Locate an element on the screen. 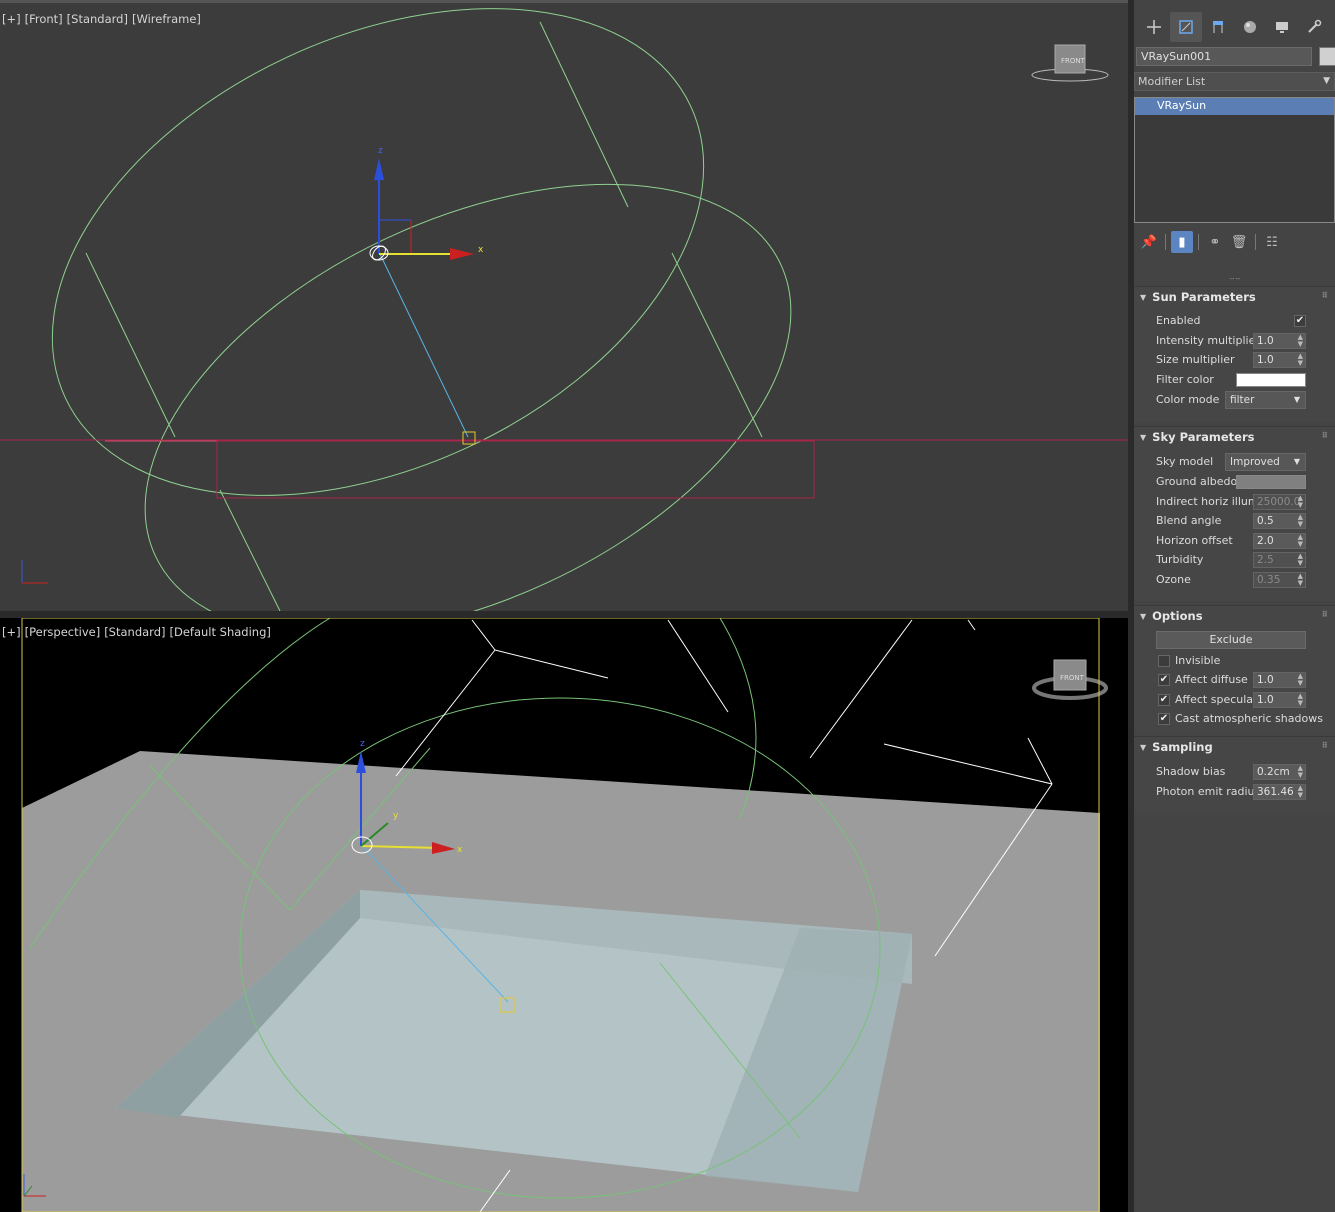 This screenshot has height=1212, width=1335. configure-modifier-sets-icon: ☷ is located at coordinates (1272, 242).